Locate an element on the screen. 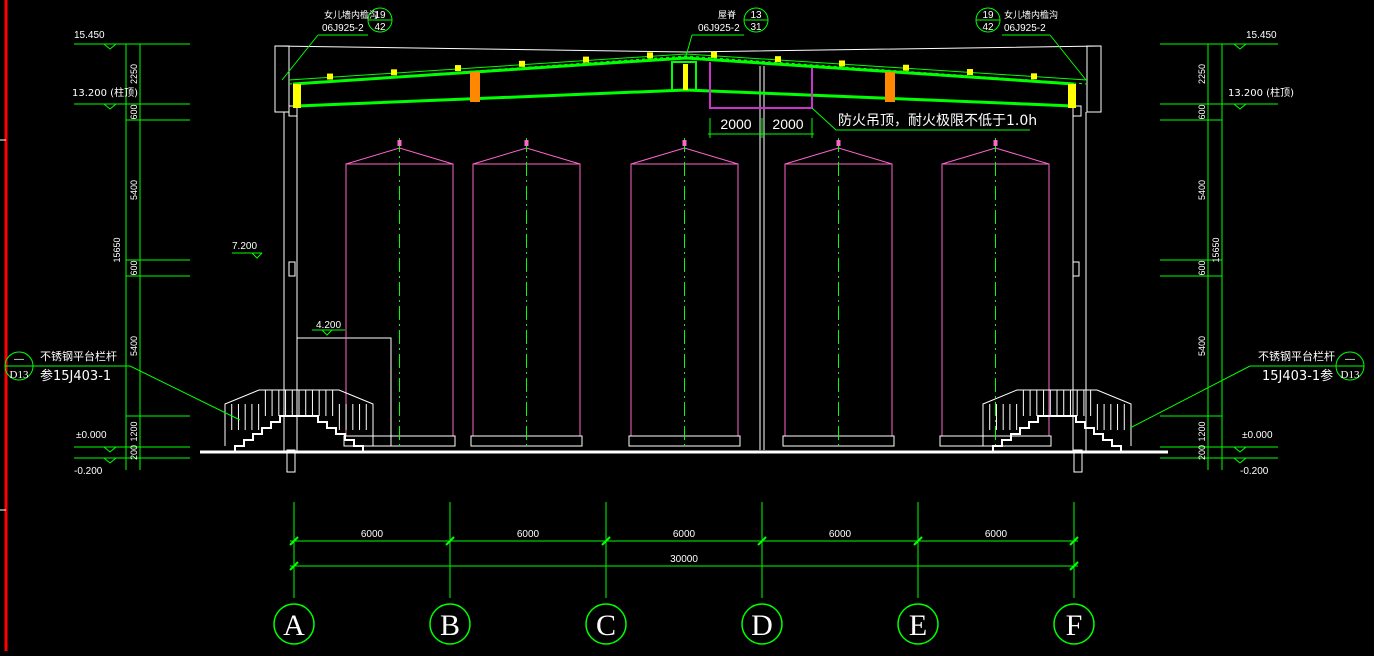 The image size is (1374, 656). callout-num-top: 13 is located at coordinates (756, 15).